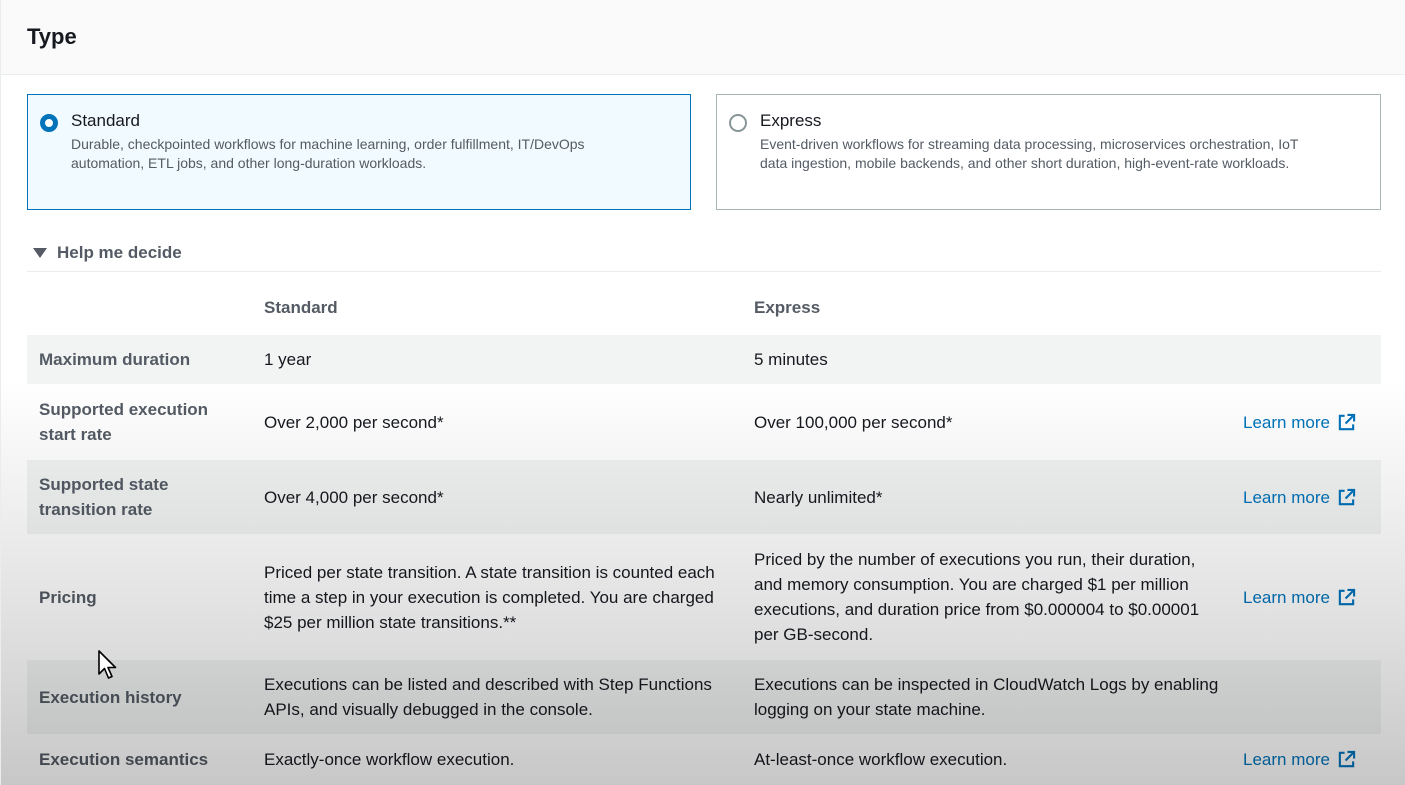 The height and width of the screenshot is (785, 1405). What do you see at coordinates (68, 597) in the screenshot?
I see `row-label: Pricing` at bounding box center [68, 597].